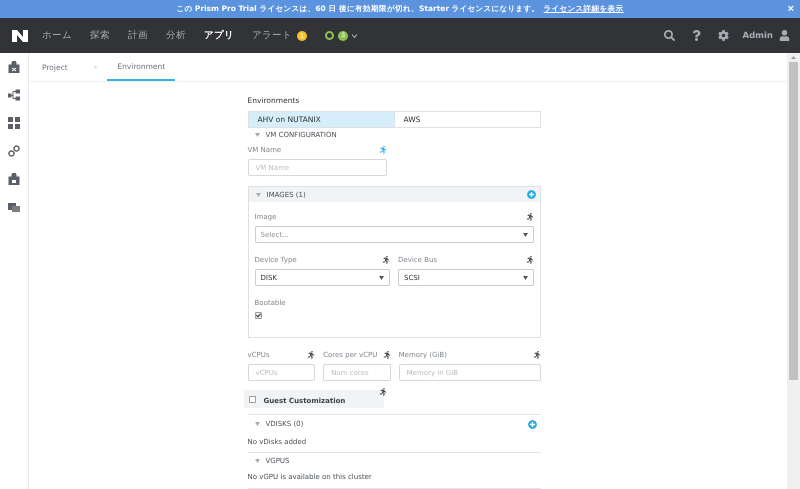  Describe the element at coordinates (14, 123) in the screenshot. I see `grid-icon` at that location.